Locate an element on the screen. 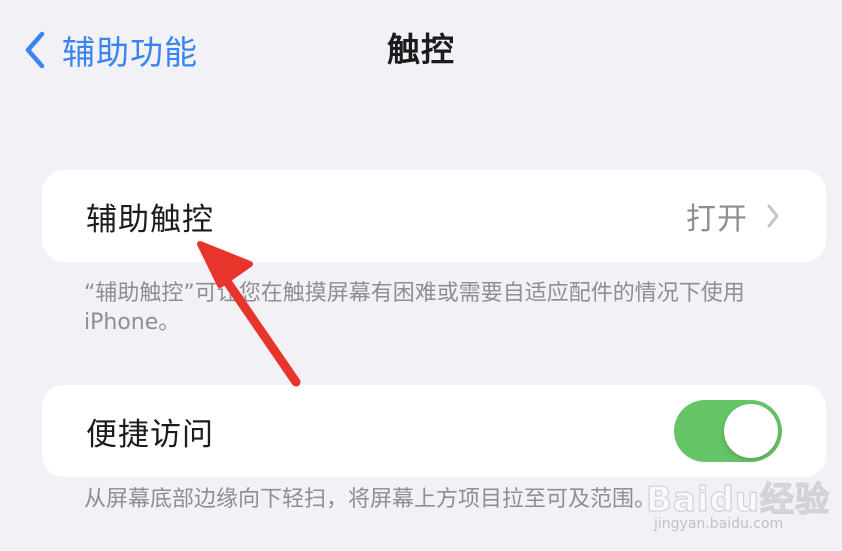  watermark-sub-text: jingyan.baidu.com is located at coordinates (719, 524).